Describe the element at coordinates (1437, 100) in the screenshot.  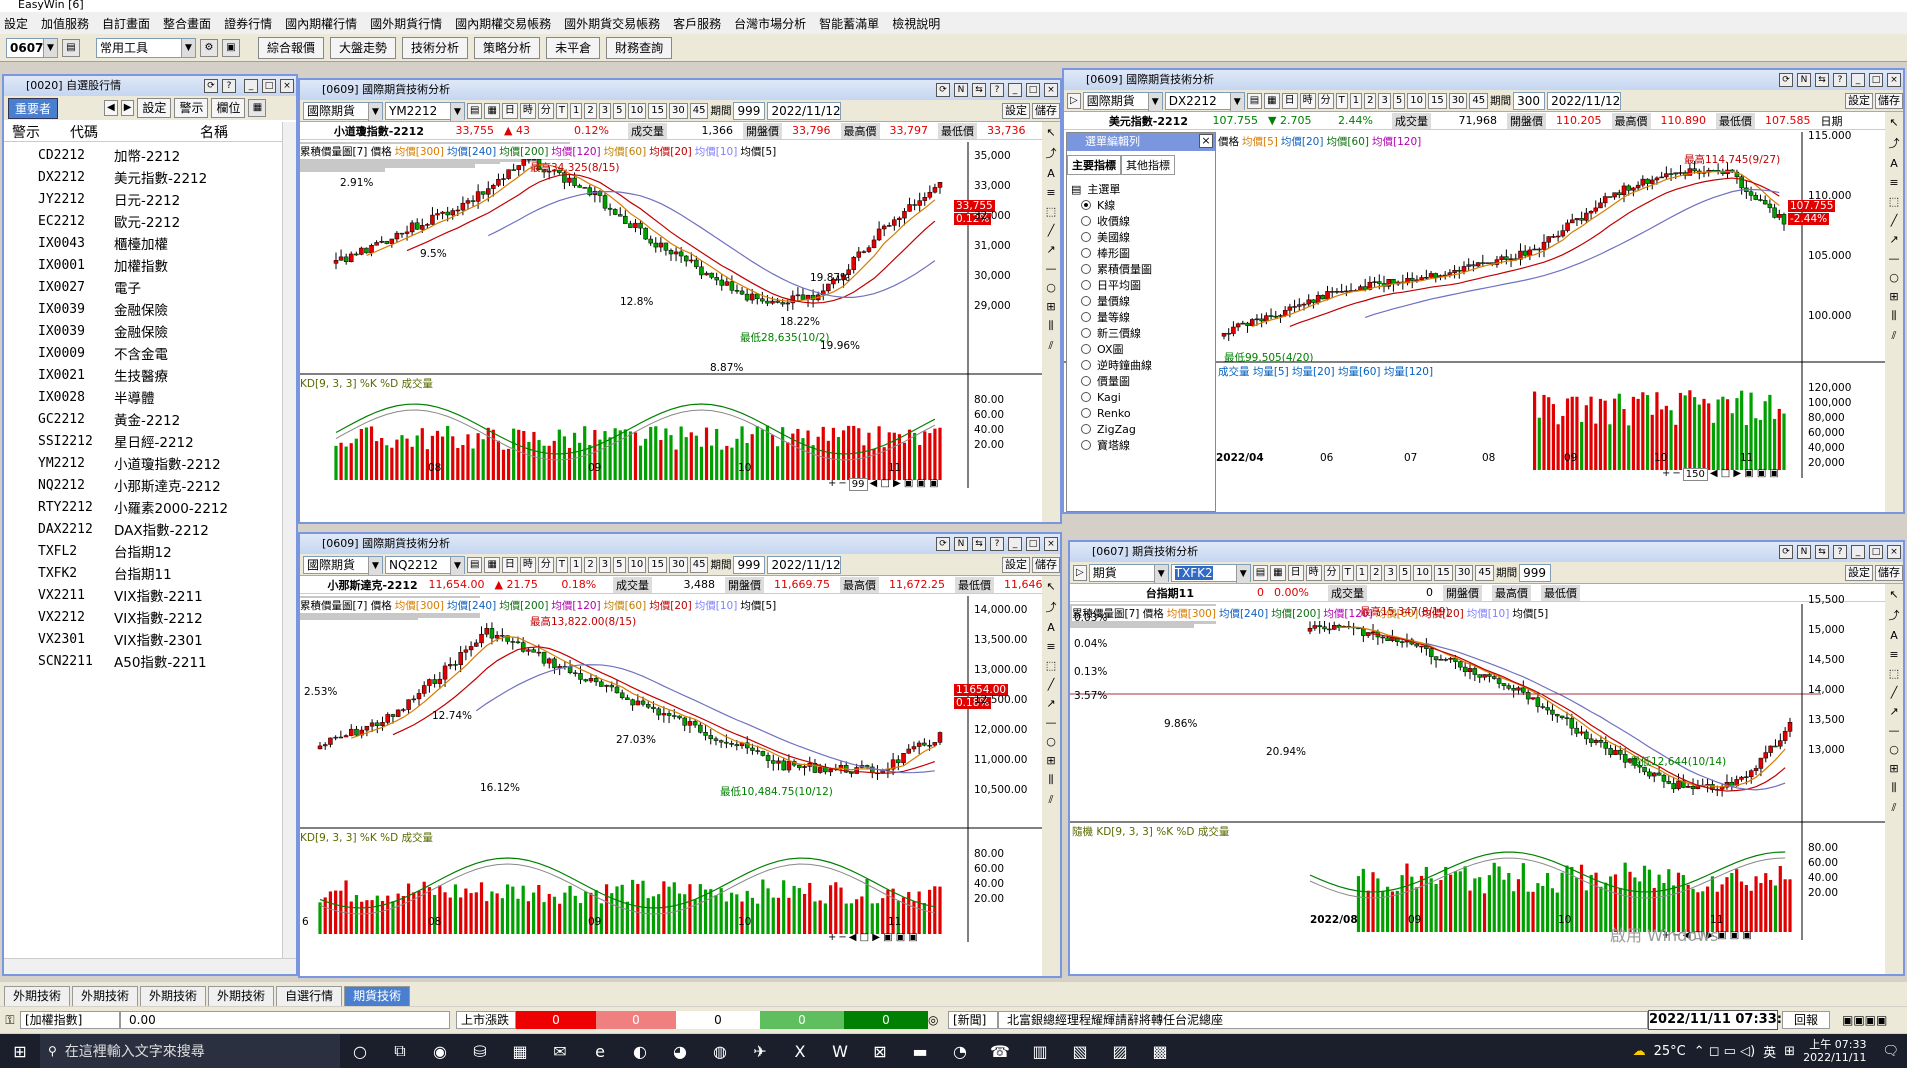
I see `period-button-9: 15` at that location.